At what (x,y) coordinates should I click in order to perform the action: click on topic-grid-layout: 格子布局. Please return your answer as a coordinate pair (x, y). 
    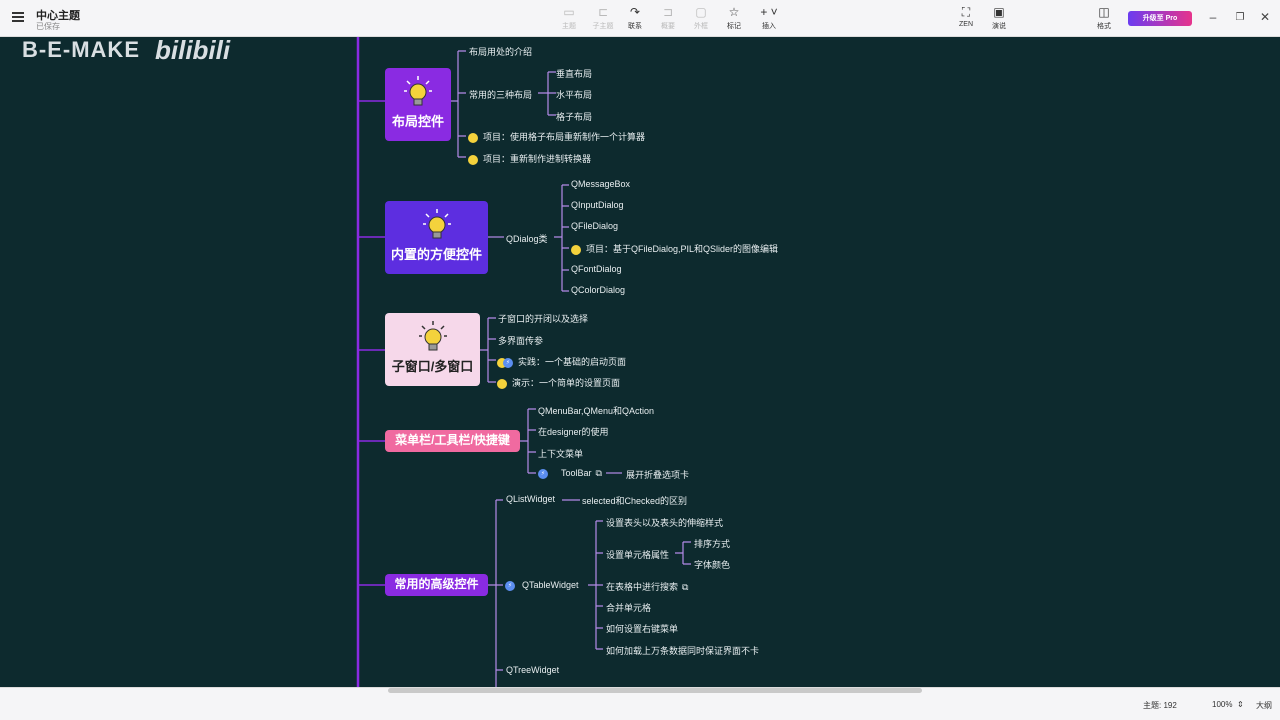
    Looking at the image, I should click on (574, 116).